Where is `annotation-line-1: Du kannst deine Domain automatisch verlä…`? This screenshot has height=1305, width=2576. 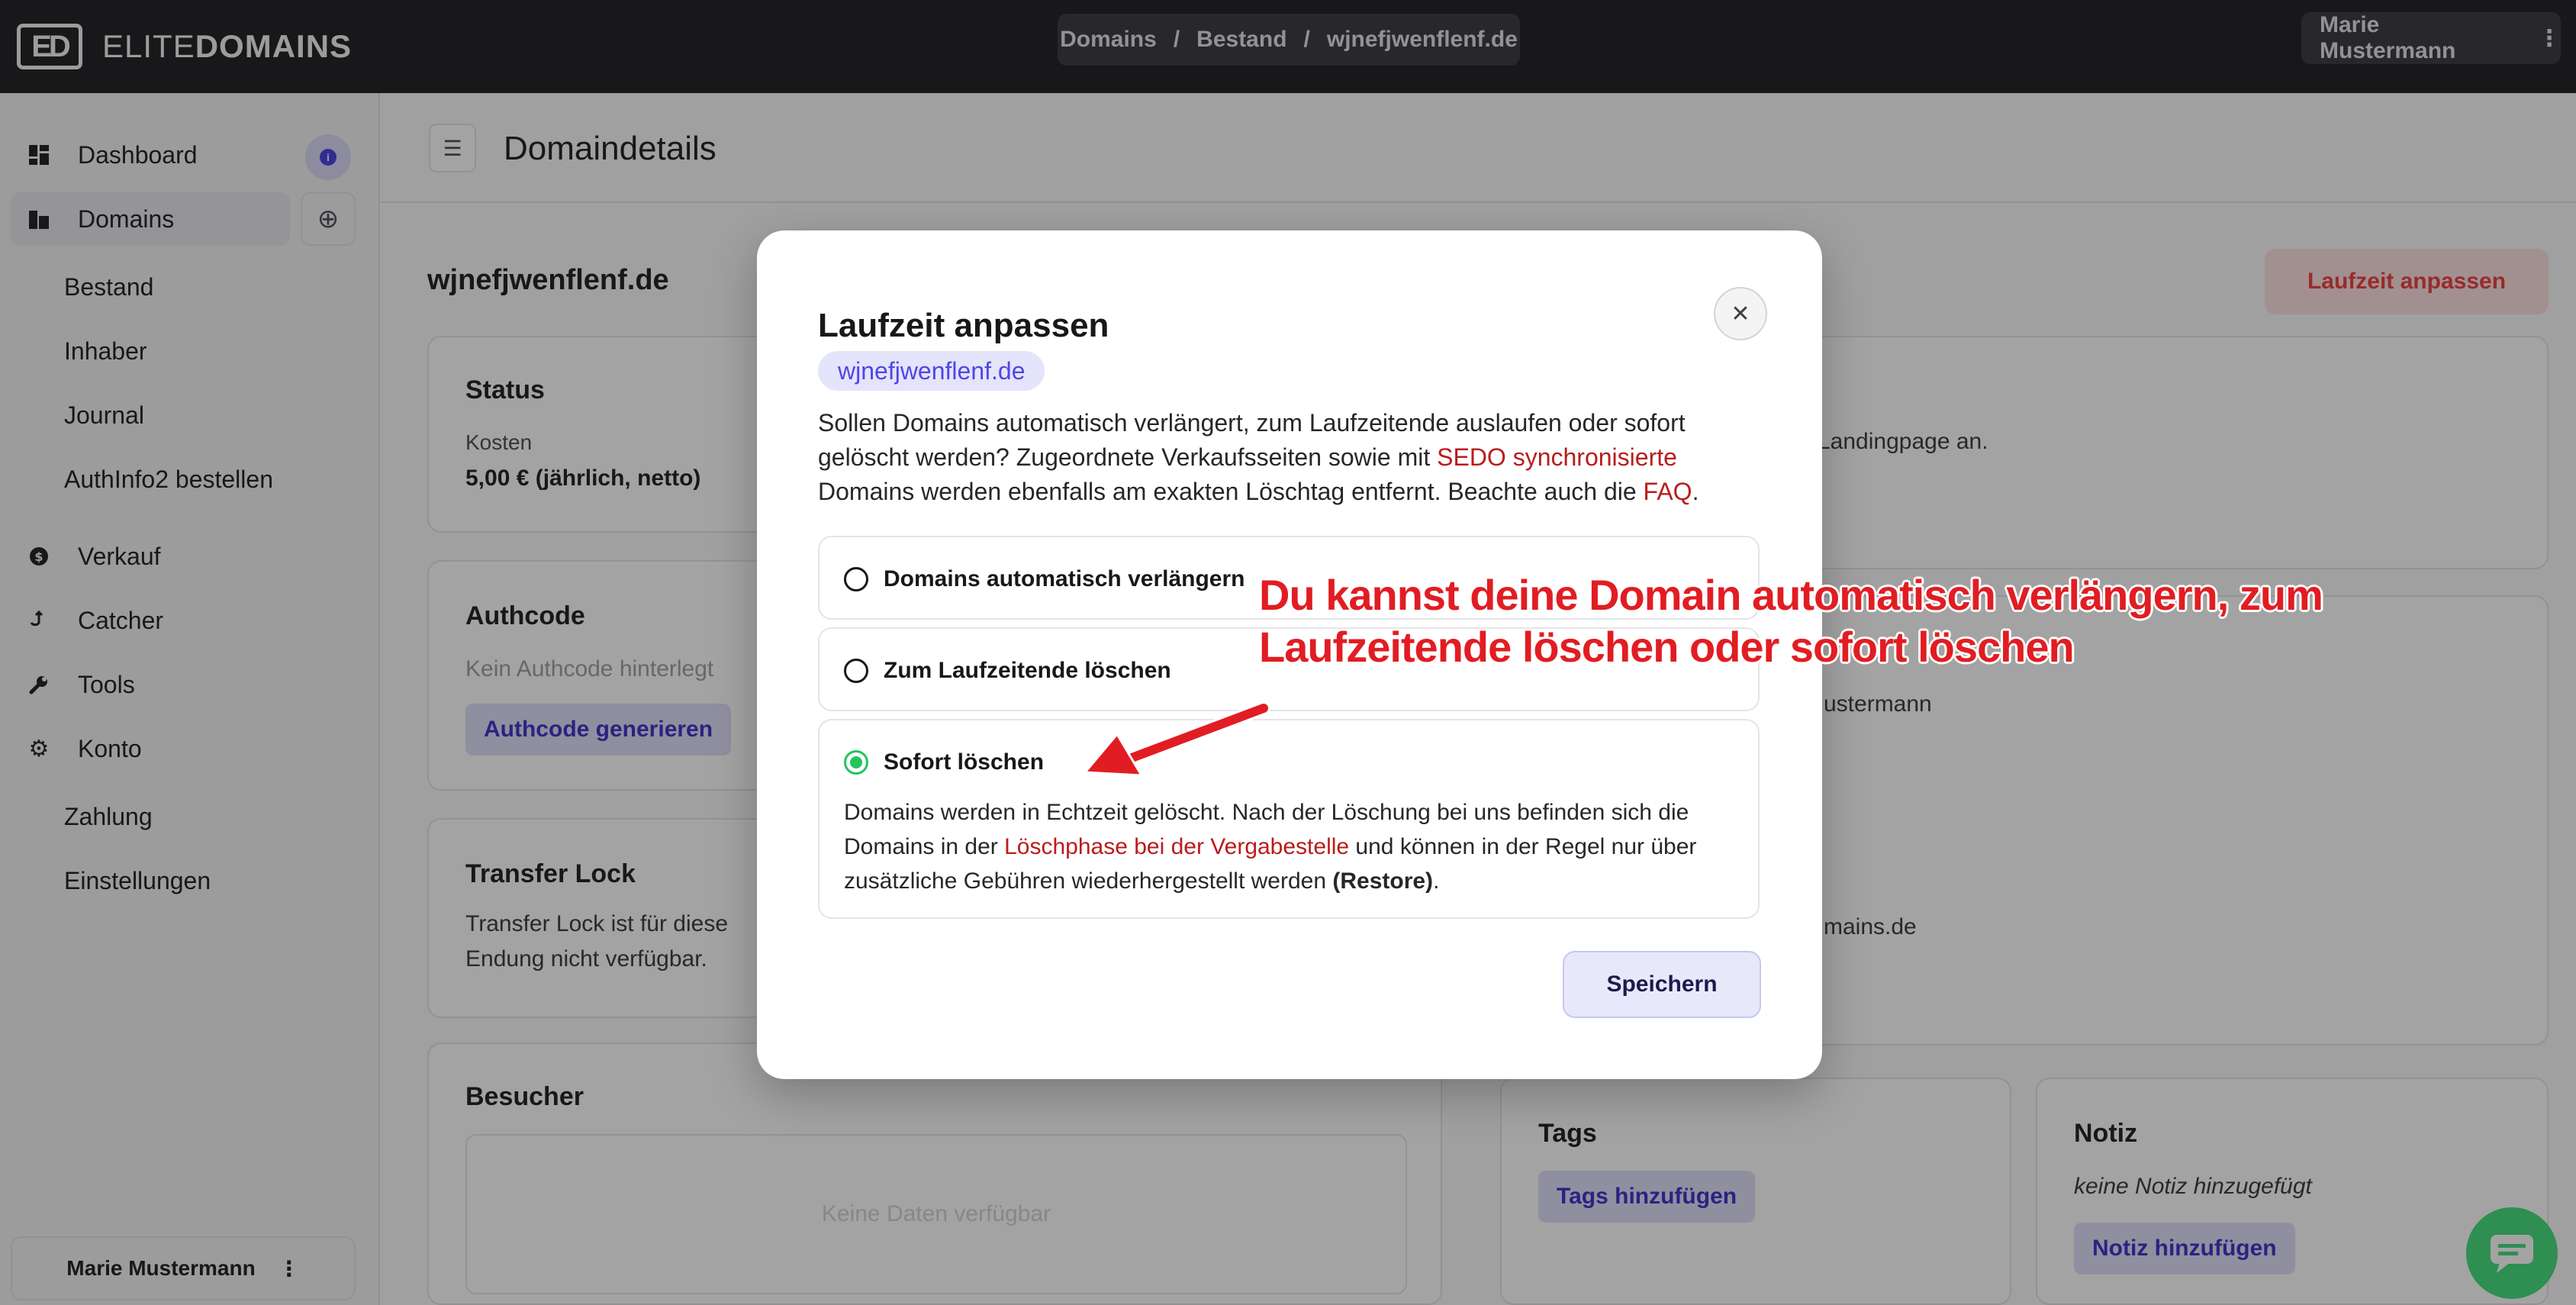
annotation-line-1: Du kannst deine Domain automatisch verlä… is located at coordinates (1791, 595).